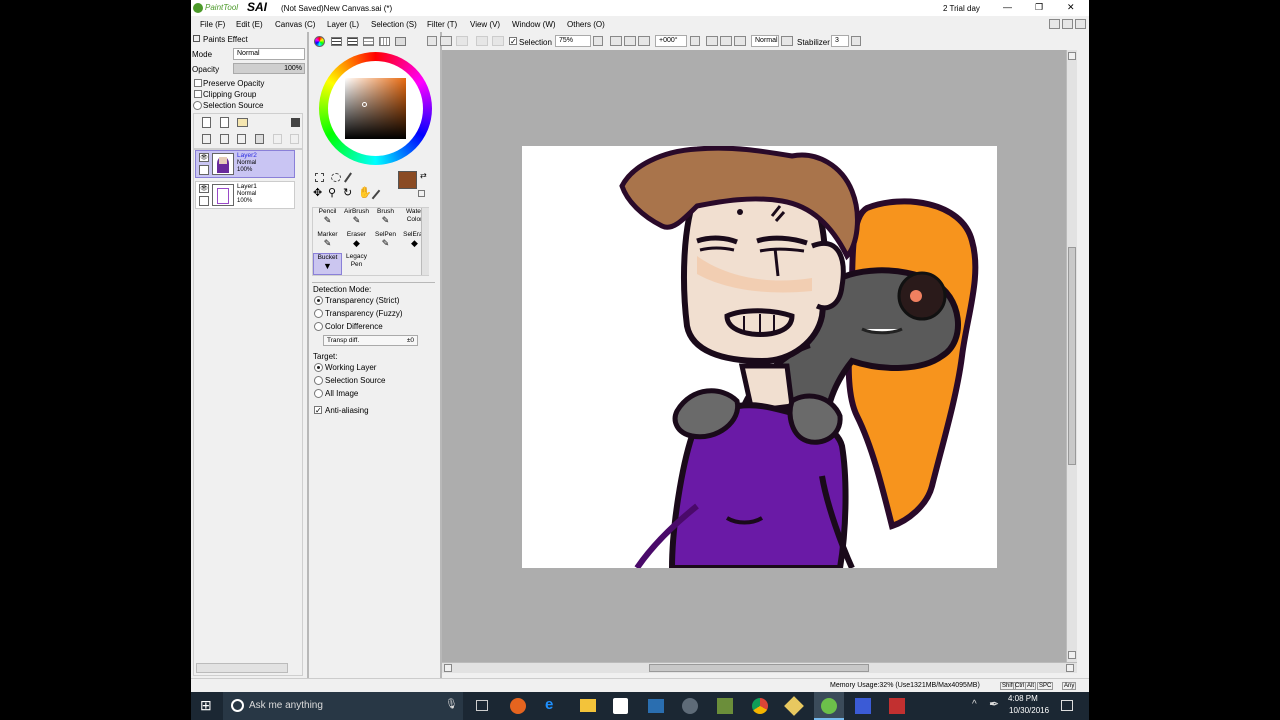 Image resolution: width=1280 pixels, height=720 pixels. I want to click on fuzzy-radio, so click(318, 313).